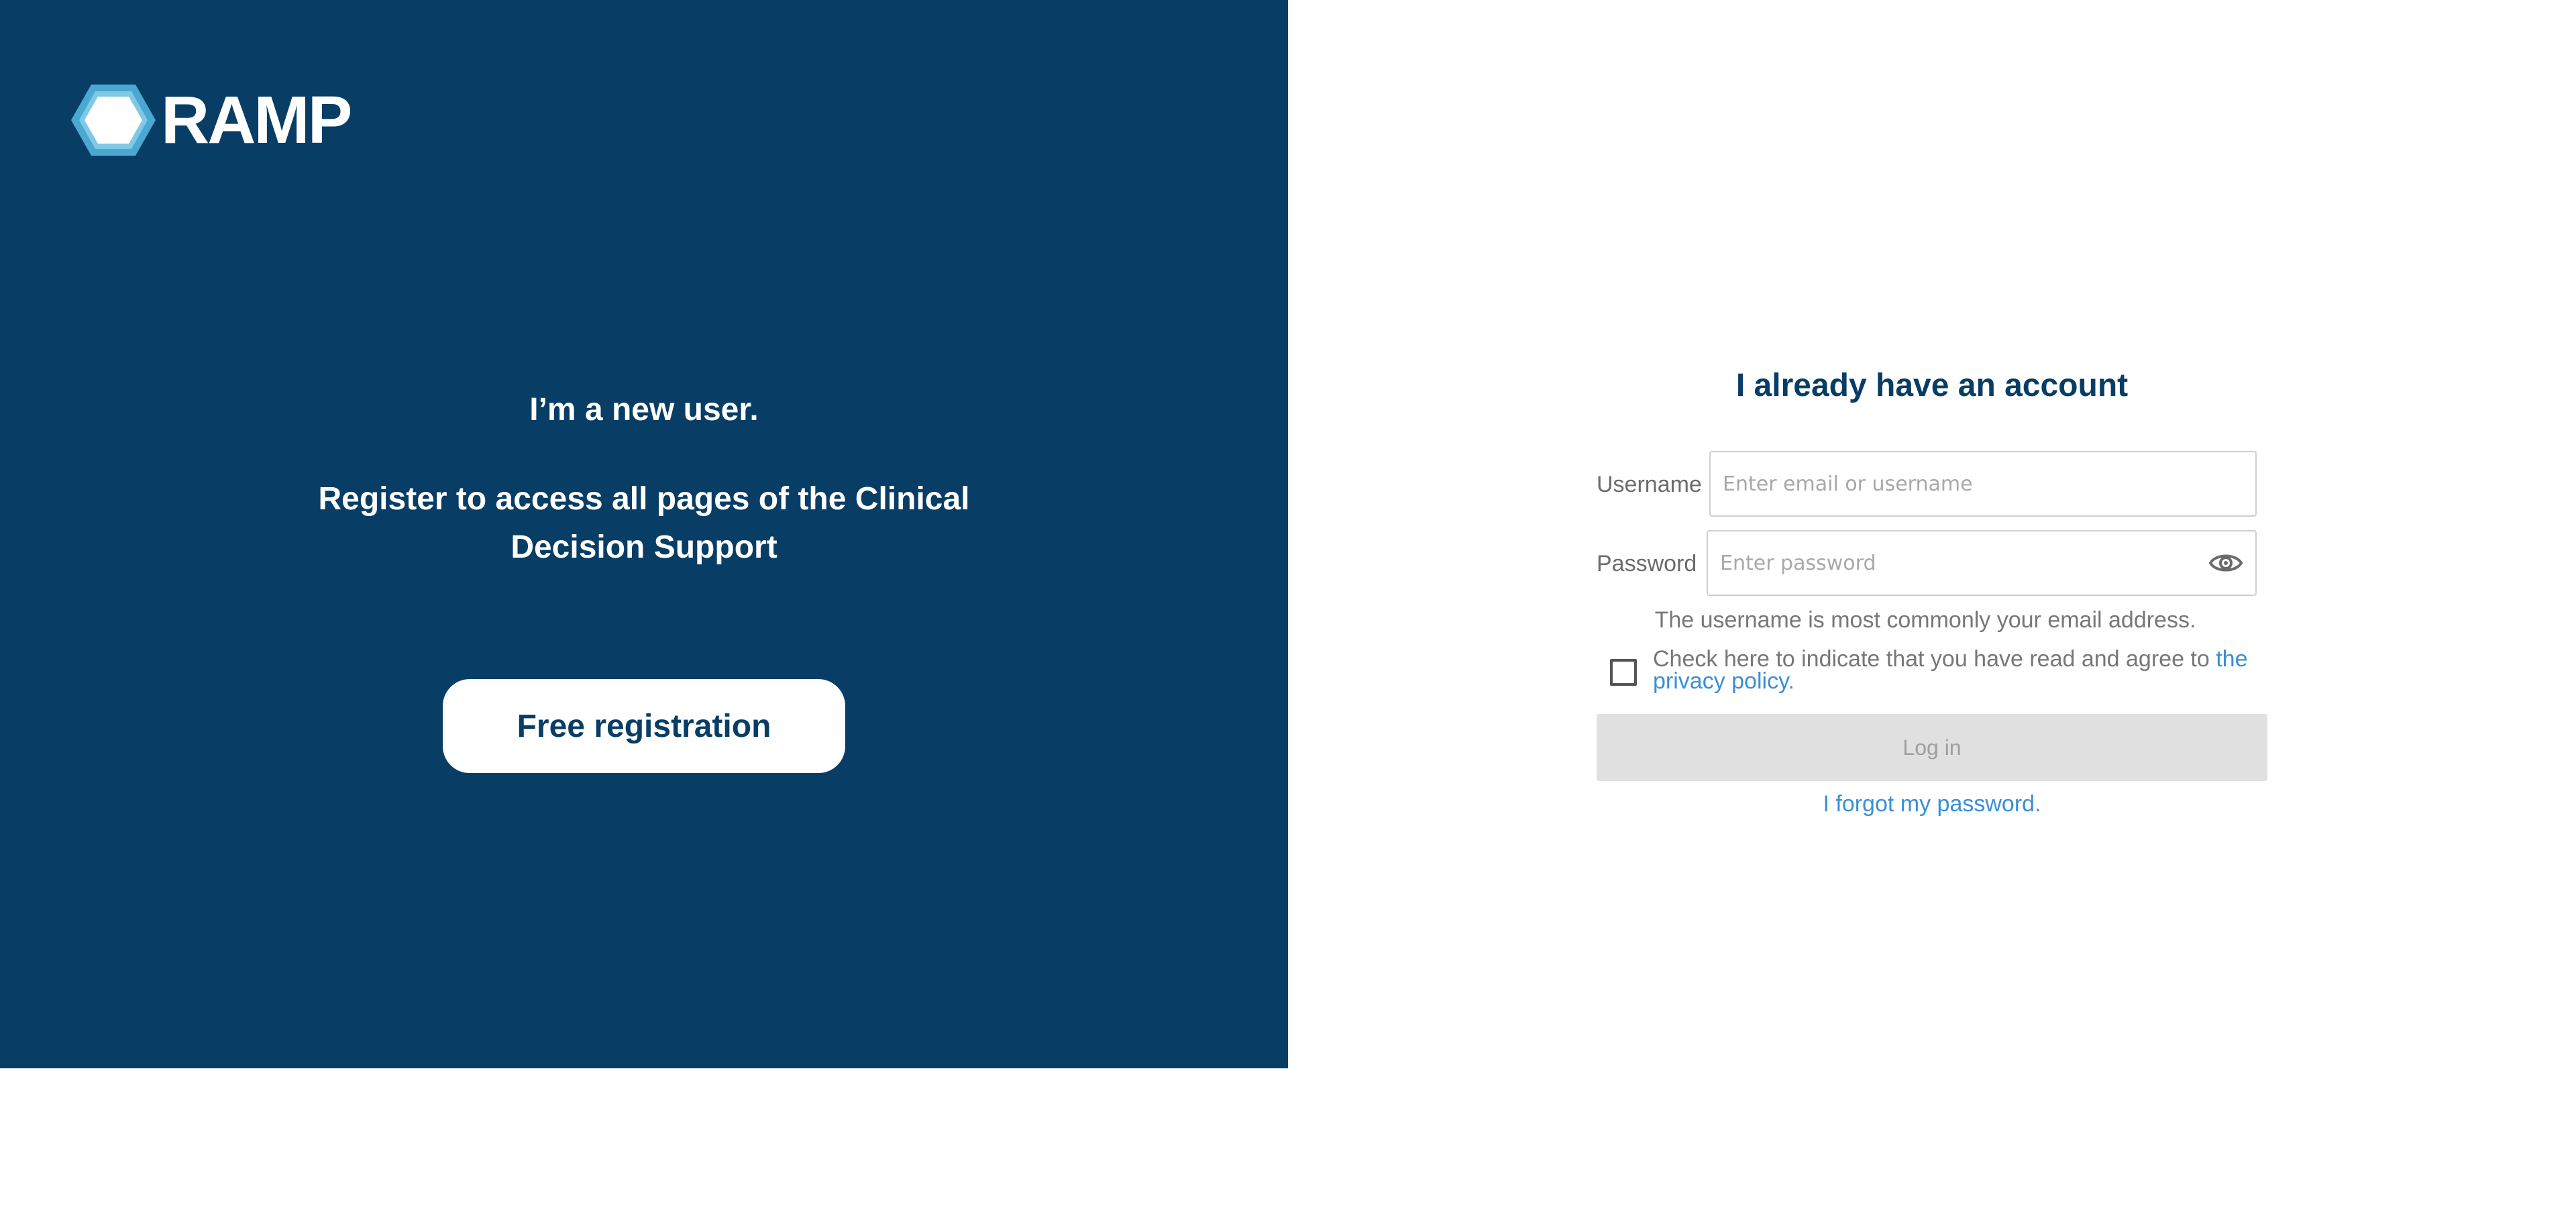 This screenshot has height=1224, width=2576. I want to click on username-label: Username, so click(1649, 484).